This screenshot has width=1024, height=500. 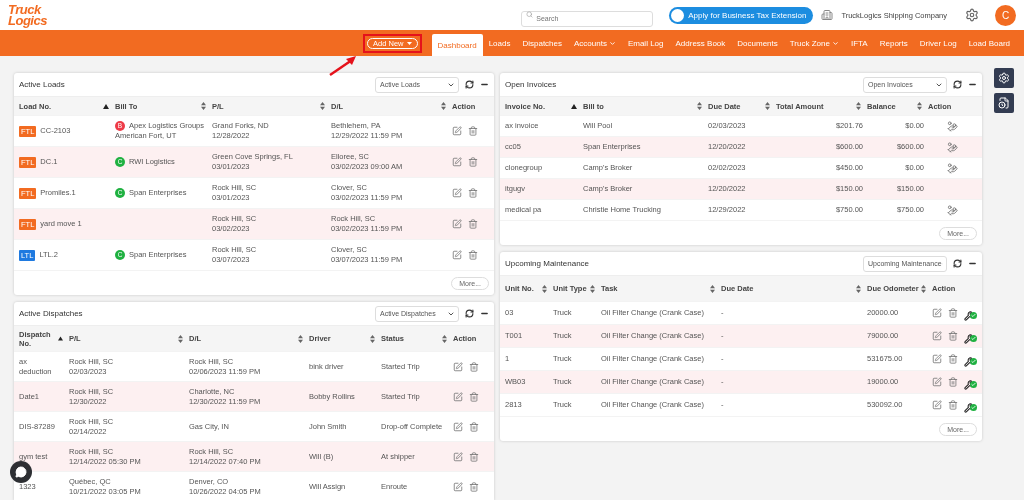 I want to click on panel-title: Upcoming Maintenance, so click(x=547, y=263).